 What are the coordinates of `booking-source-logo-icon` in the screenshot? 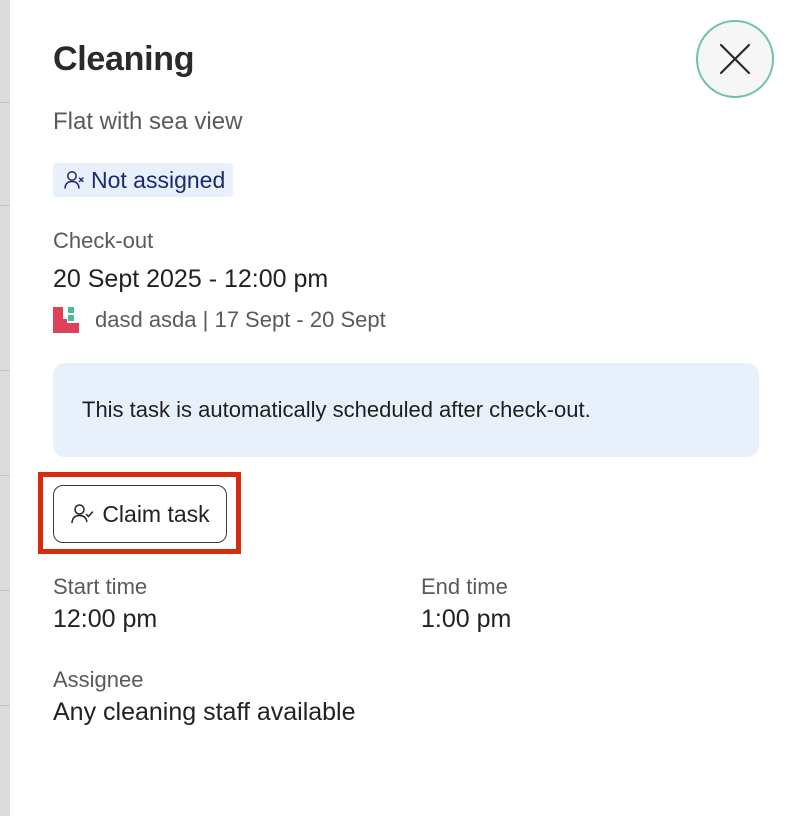 It's located at (66, 320).